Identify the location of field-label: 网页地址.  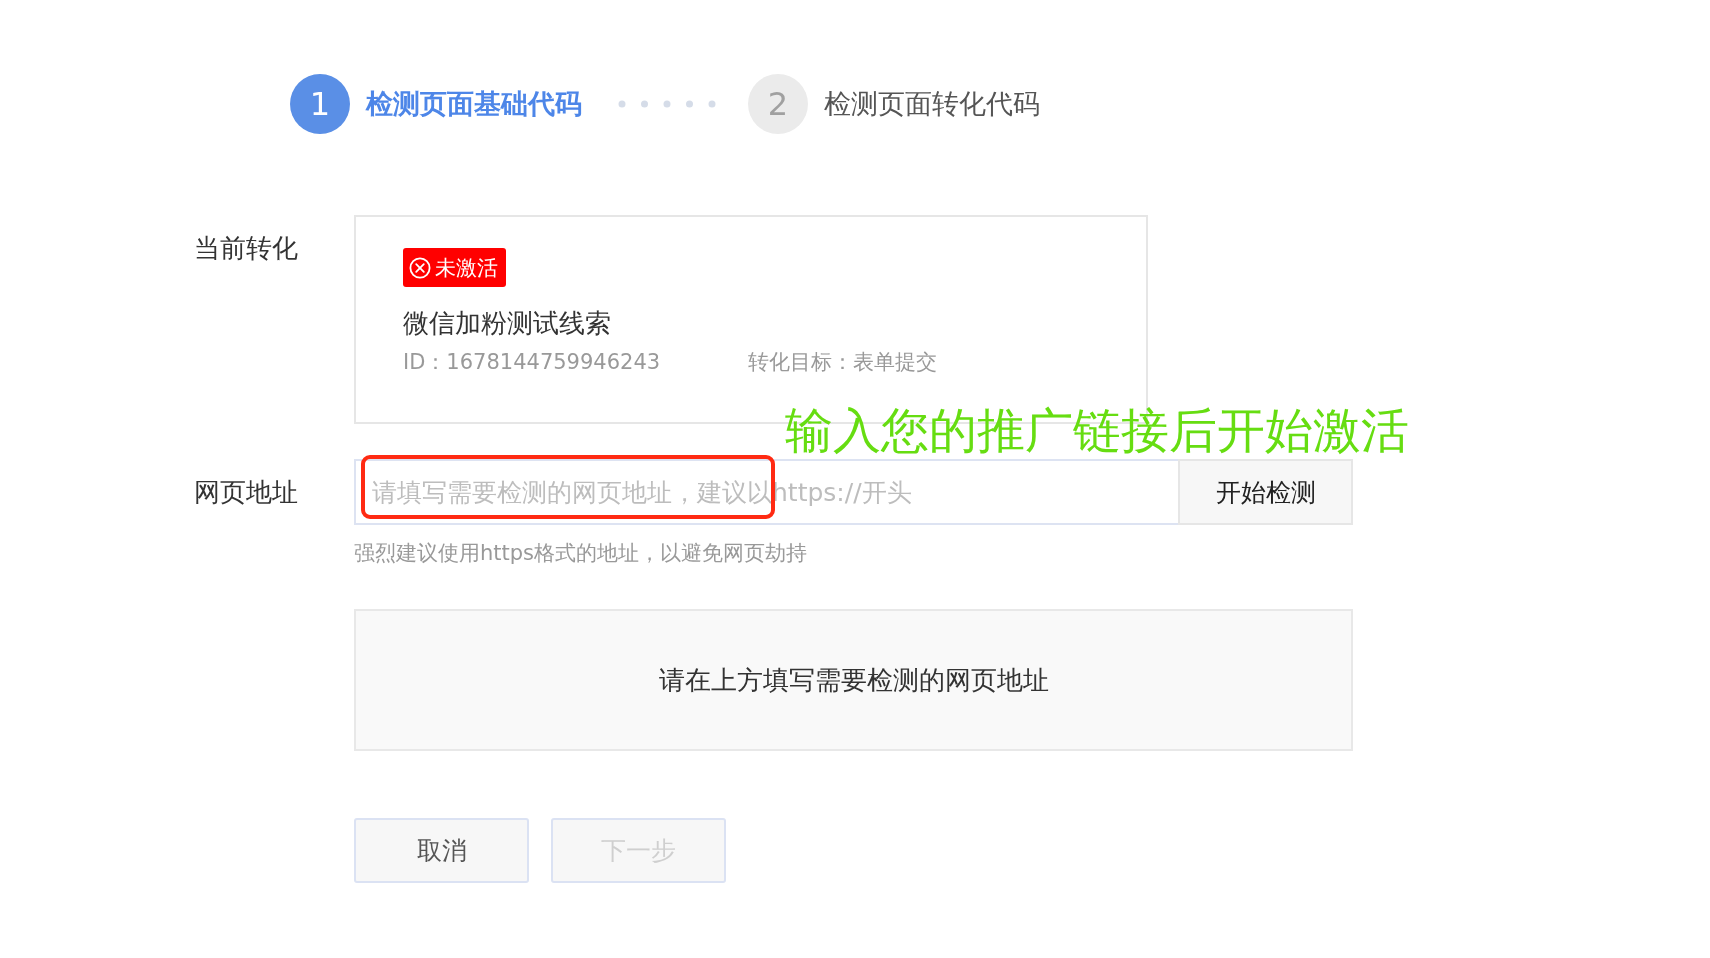
(246, 492).